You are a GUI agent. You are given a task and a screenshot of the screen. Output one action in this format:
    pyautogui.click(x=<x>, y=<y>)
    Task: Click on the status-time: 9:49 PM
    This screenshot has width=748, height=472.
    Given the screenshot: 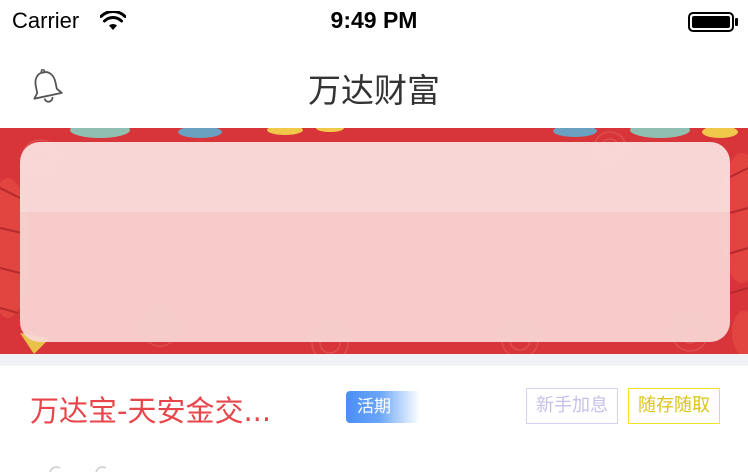 What is the action you would take?
    pyautogui.click(x=374, y=20)
    